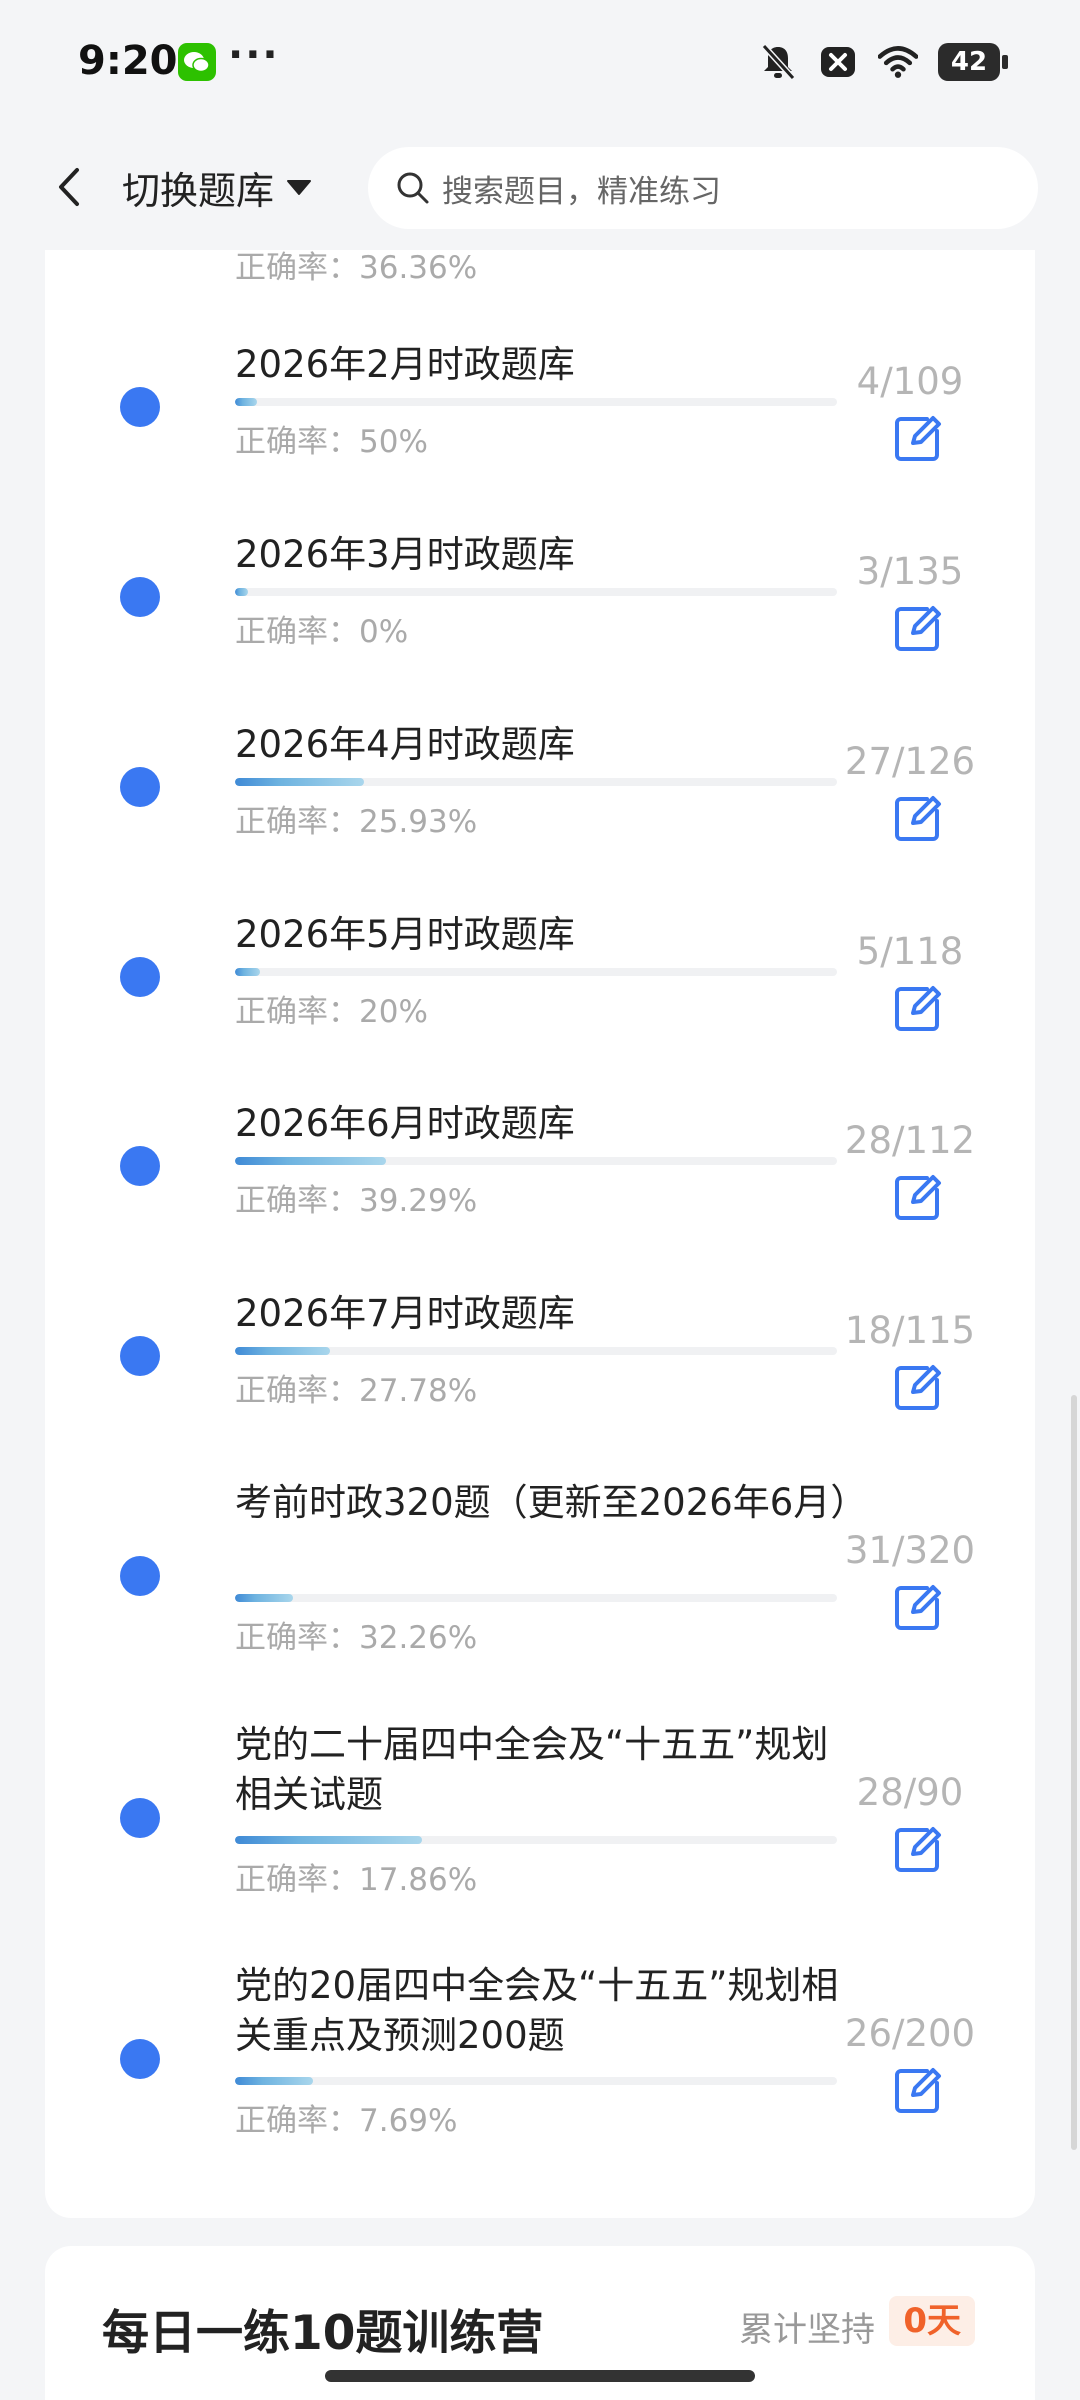 Image resolution: width=1080 pixels, height=2400 pixels. What do you see at coordinates (356, 822) in the screenshot?
I see `item-correct-rate: 正确率：25.93%` at bounding box center [356, 822].